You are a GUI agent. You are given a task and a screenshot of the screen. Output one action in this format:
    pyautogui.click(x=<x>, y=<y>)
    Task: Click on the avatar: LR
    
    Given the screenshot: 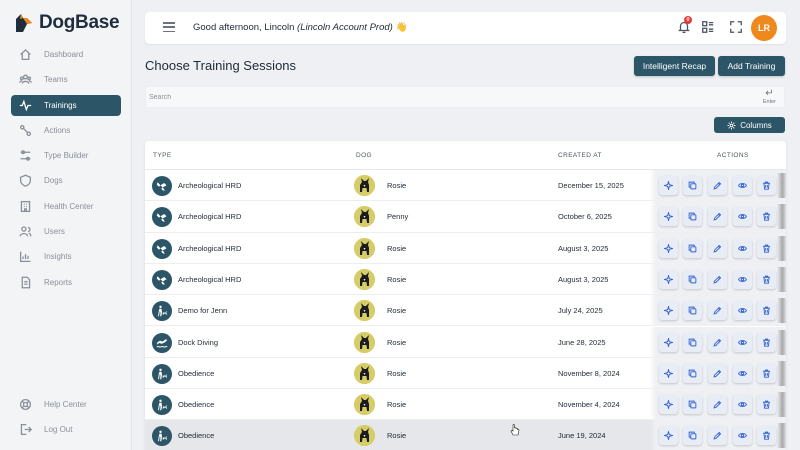 What is the action you would take?
    pyautogui.click(x=764, y=28)
    